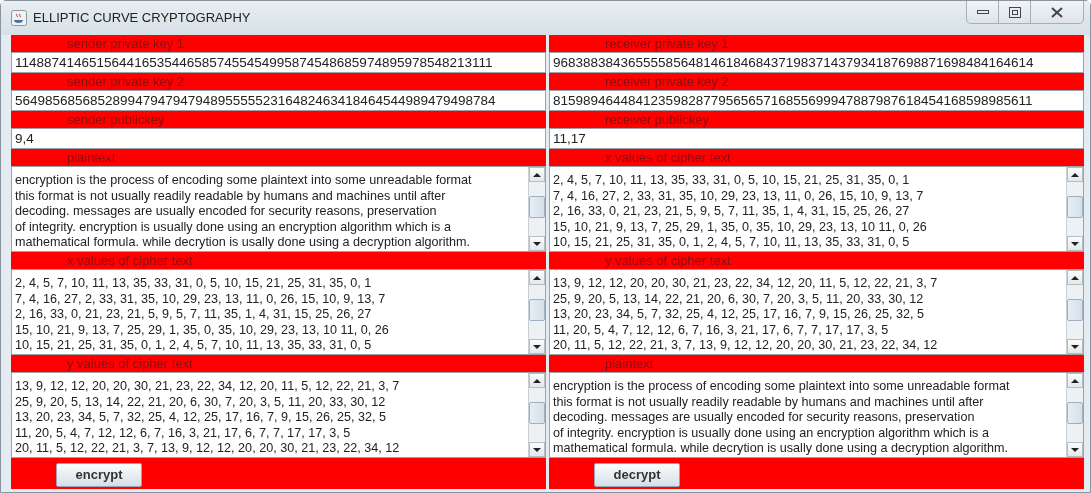 The width and height of the screenshot is (1091, 493). I want to click on input-field: 8159894644841235982877956565716855699947887987618454168598985611, so click(816, 100).